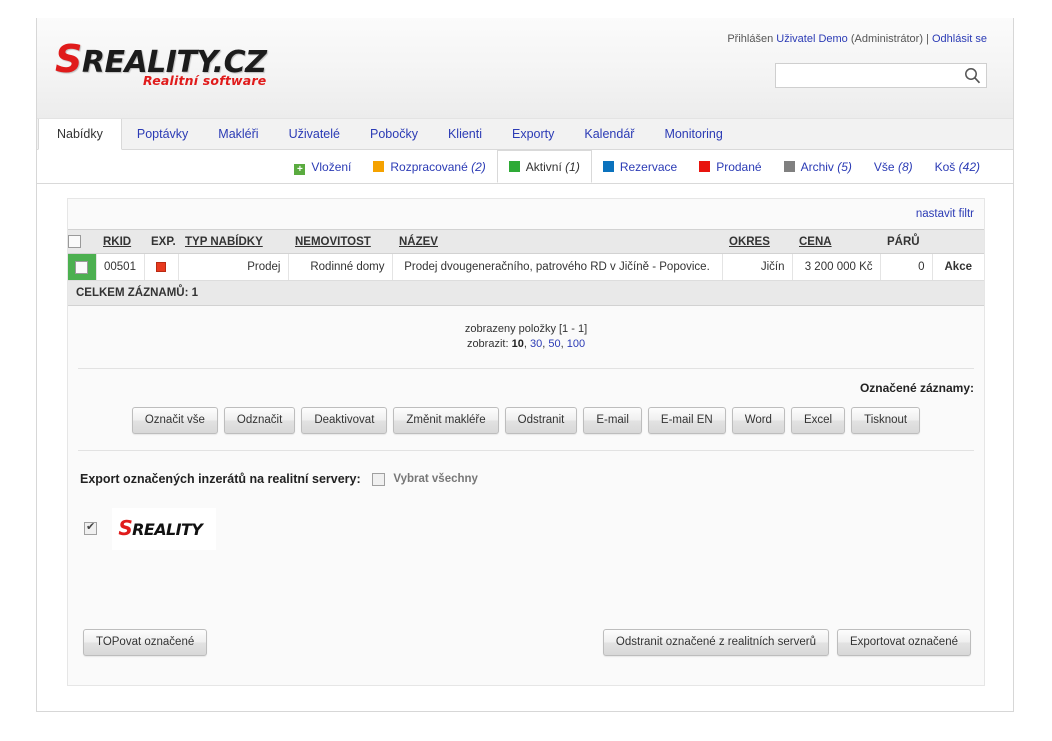  Describe the element at coordinates (758, 420) in the screenshot. I see `action-button-word: Word` at that location.